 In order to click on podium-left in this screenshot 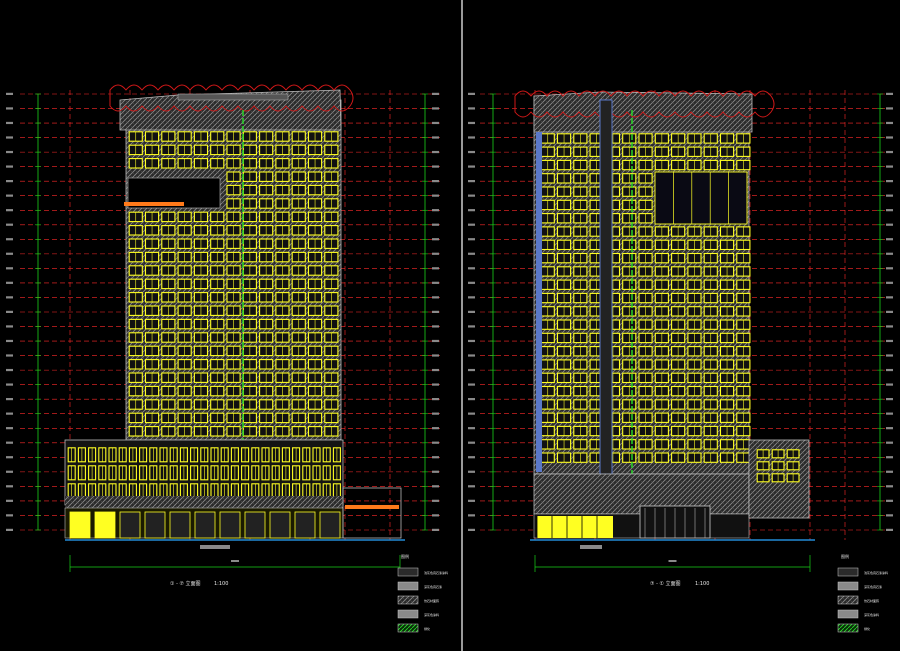, I will do `click(233, 494)`.